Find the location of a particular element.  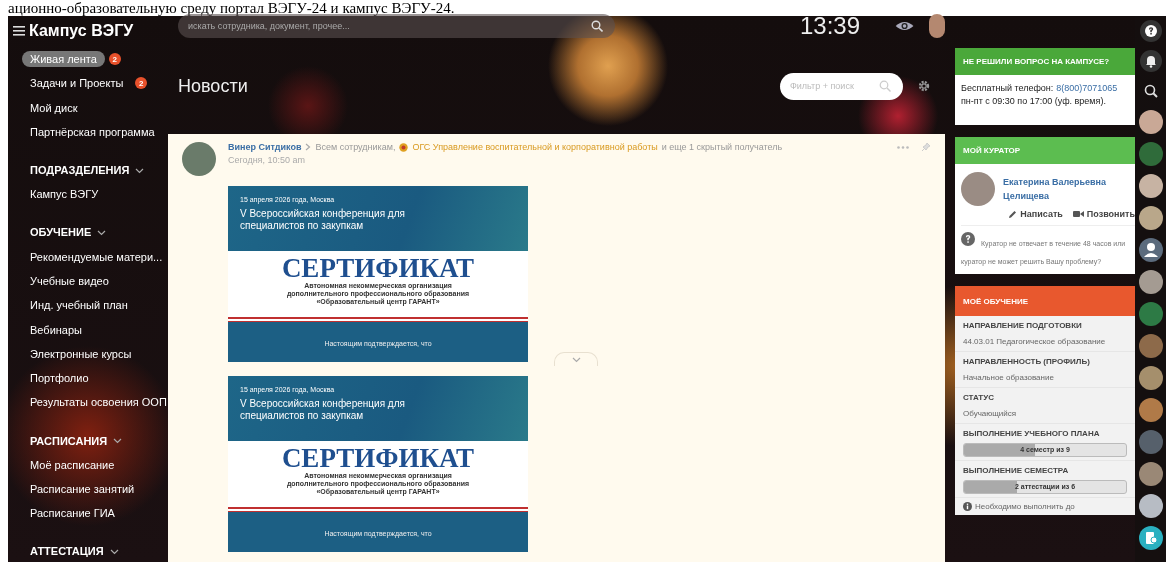

section-heading: РАСПИСАНИЯ is located at coordinates (69, 440).